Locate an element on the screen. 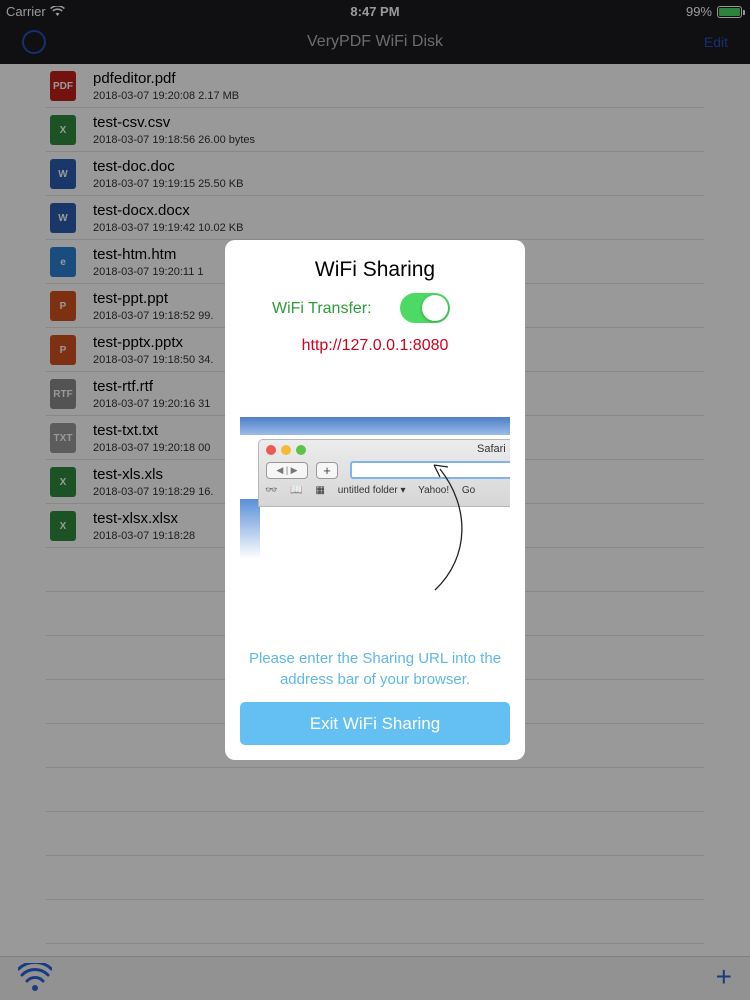 This screenshot has height=1000, width=750. dialog-title: WiFi Sharing is located at coordinates (375, 269).